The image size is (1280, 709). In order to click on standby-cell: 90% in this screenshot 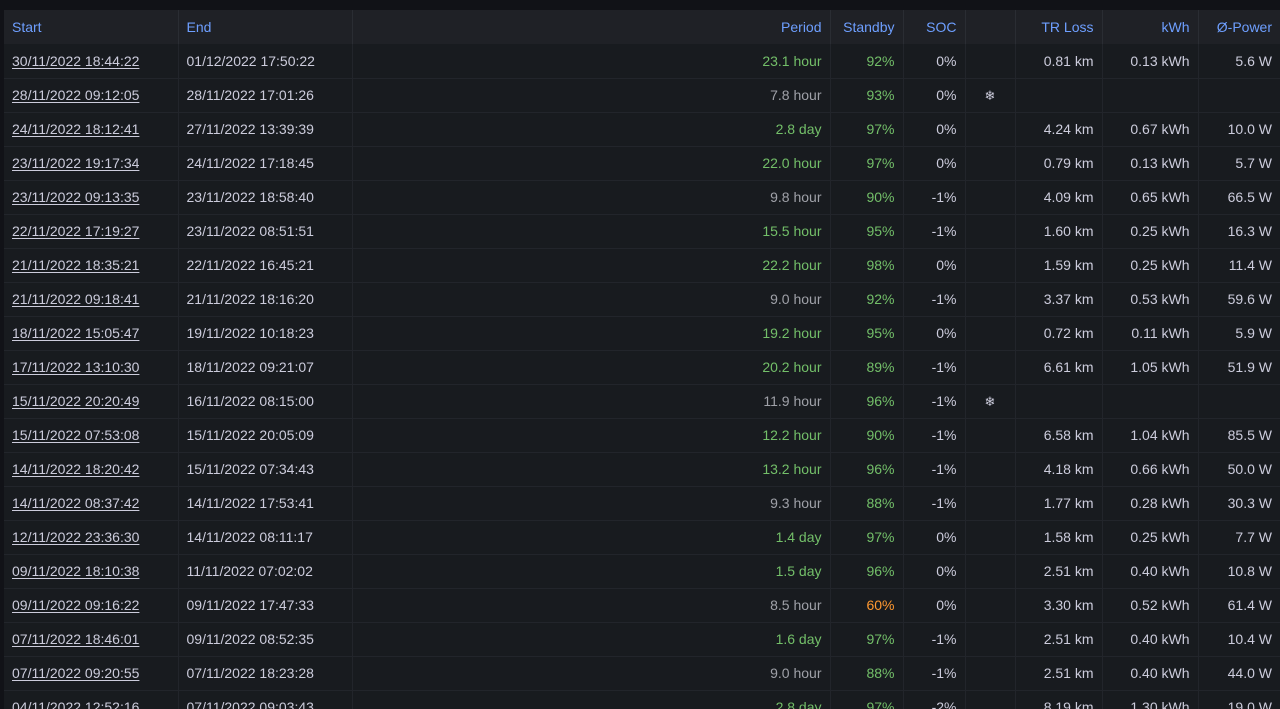, I will do `click(867, 197)`.